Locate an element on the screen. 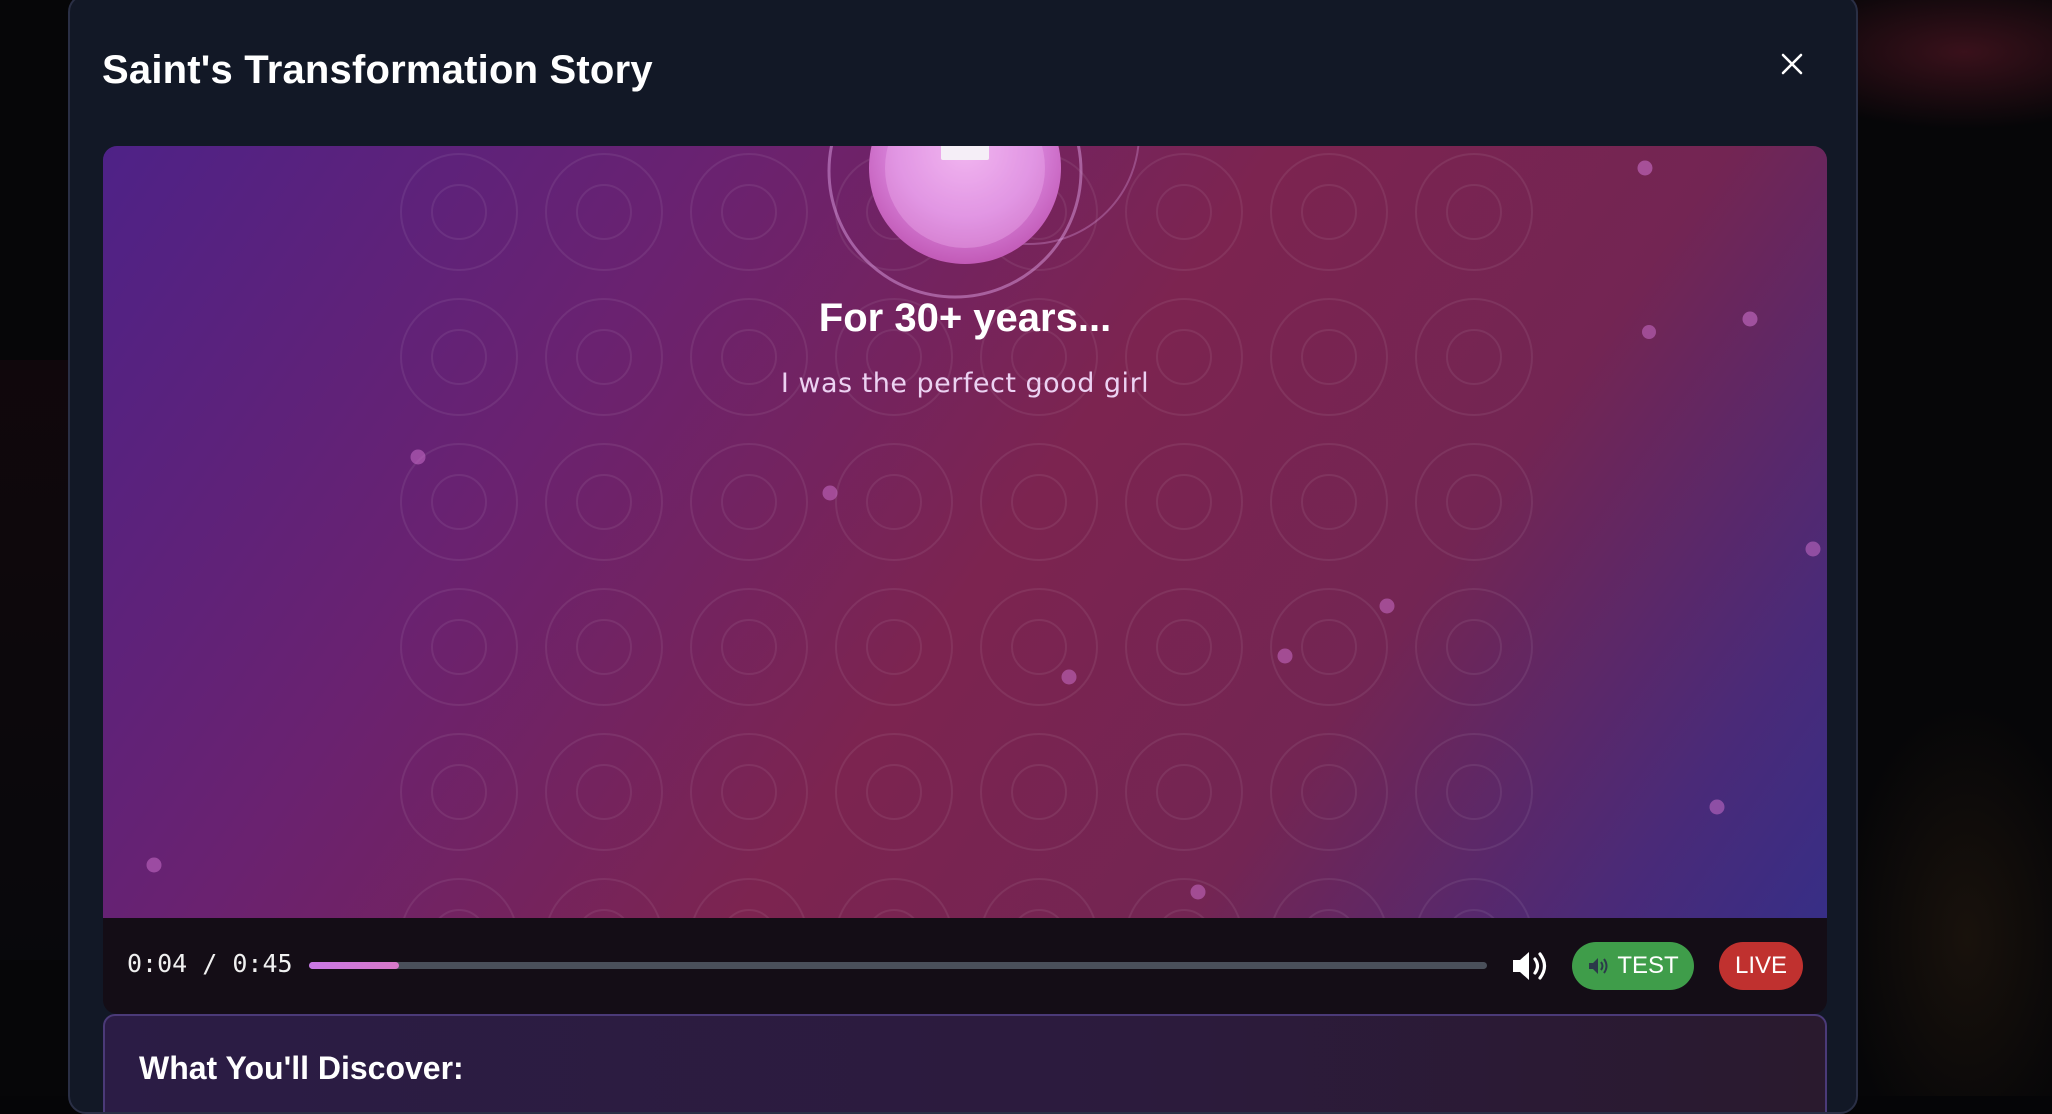 The image size is (2052, 1114). live-button: LIVE is located at coordinates (1761, 966).